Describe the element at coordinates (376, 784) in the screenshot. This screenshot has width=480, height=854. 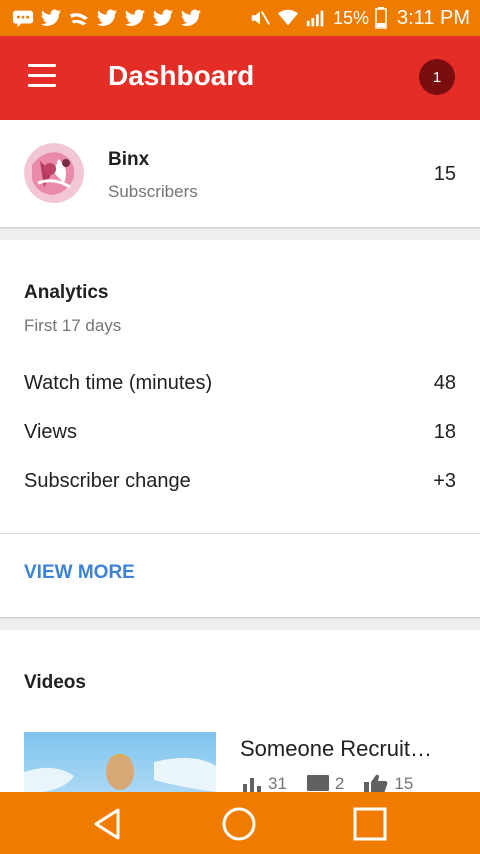
I see `thumbs-up-icon` at that location.